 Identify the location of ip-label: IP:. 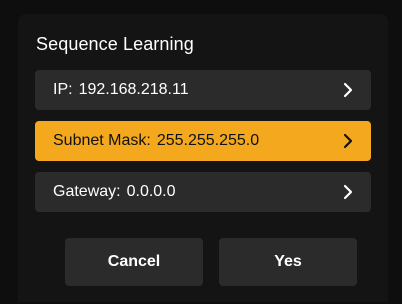
(63, 89).